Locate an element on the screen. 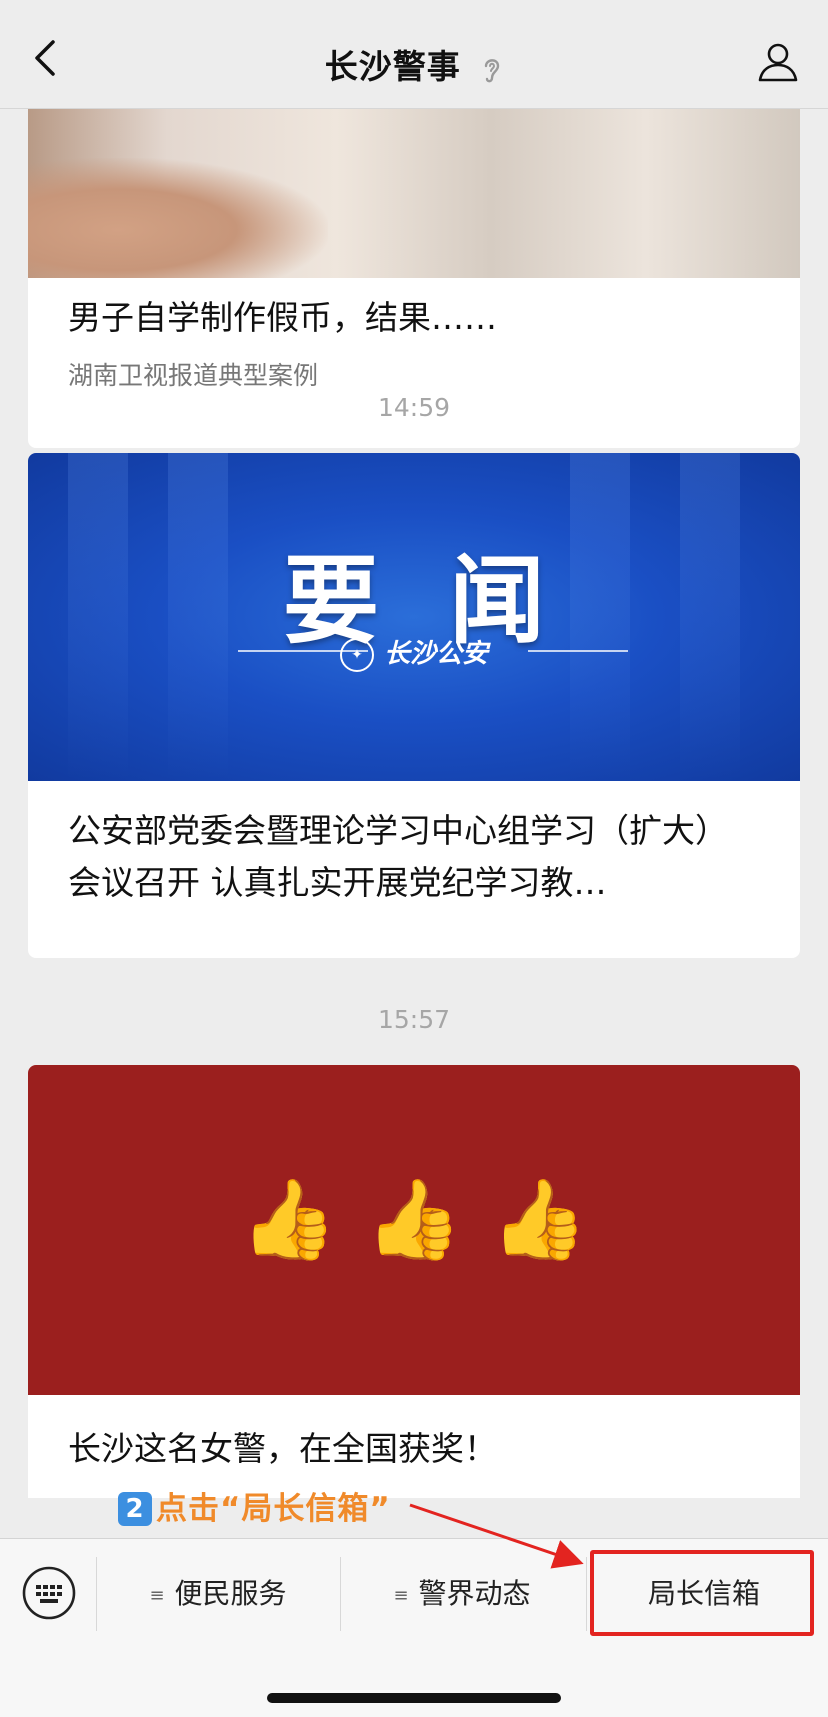  tutorial-annotation: 2 点击“局长信箱” is located at coordinates (254, 1505).